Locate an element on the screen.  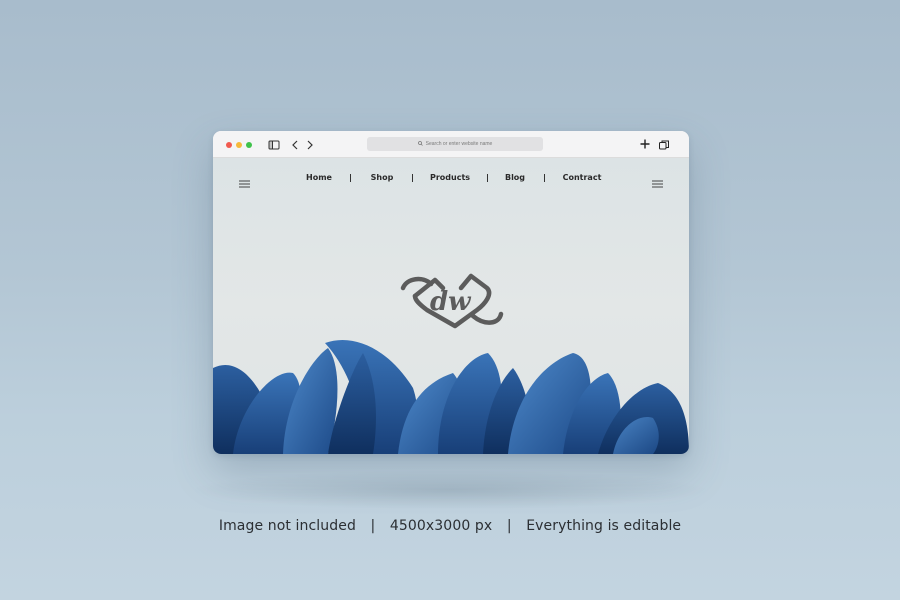
address-bar: Search or enter website name is located at coordinates (455, 144).